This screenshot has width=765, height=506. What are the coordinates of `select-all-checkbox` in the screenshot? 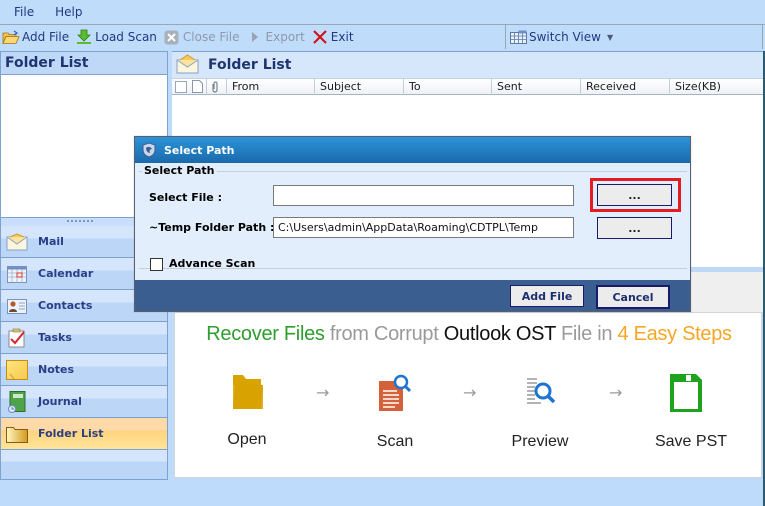 It's located at (181, 86).